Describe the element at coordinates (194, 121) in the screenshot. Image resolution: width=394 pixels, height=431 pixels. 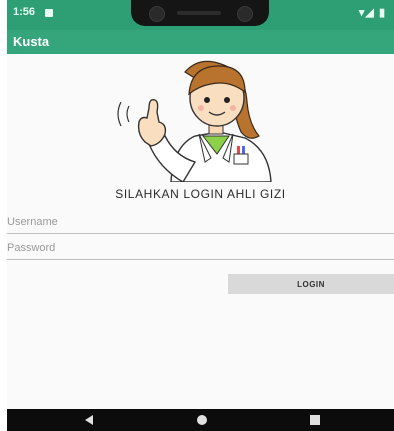
I see `doctor-waving-illustration` at that location.